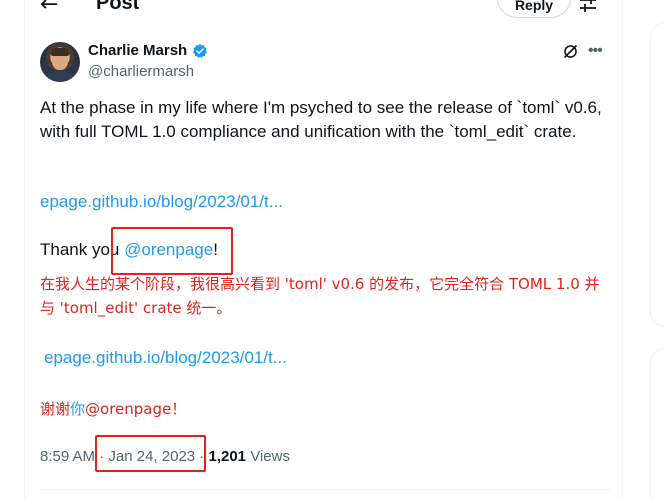  Describe the element at coordinates (268, 456) in the screenshot. I see `views-label: Views` at that location.